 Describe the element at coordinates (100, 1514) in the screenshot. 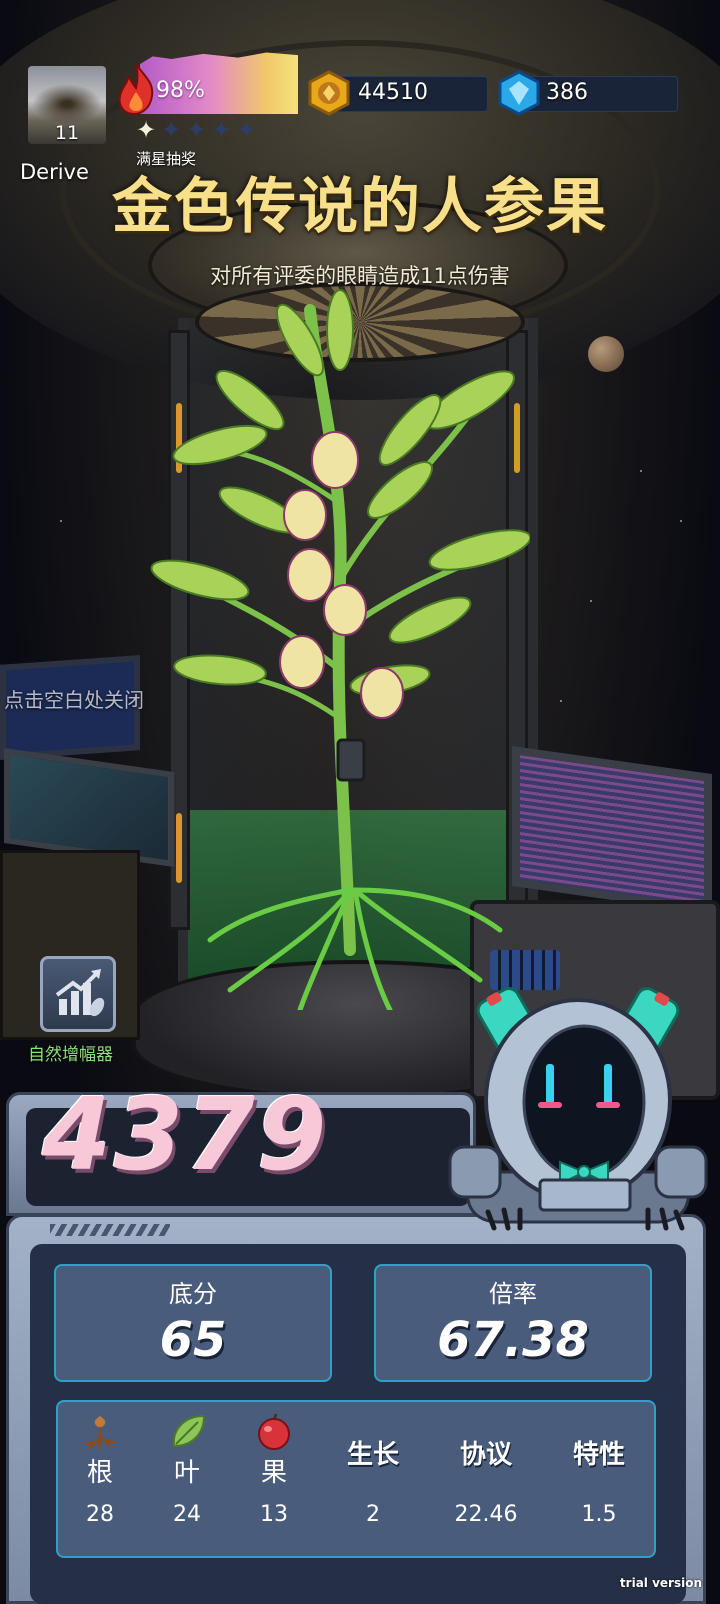

I see `attr-root-value: 28` at that location.